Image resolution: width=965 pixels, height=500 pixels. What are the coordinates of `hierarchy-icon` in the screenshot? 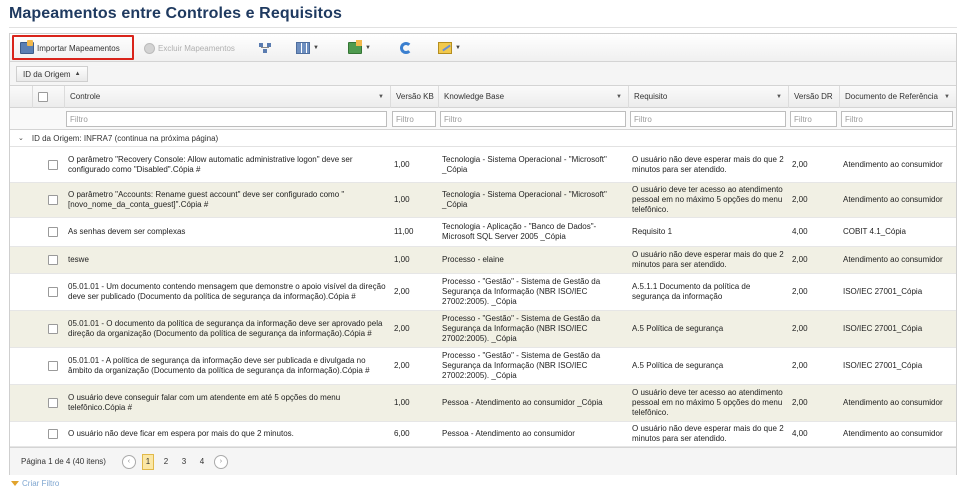 It's located at (265, 48).